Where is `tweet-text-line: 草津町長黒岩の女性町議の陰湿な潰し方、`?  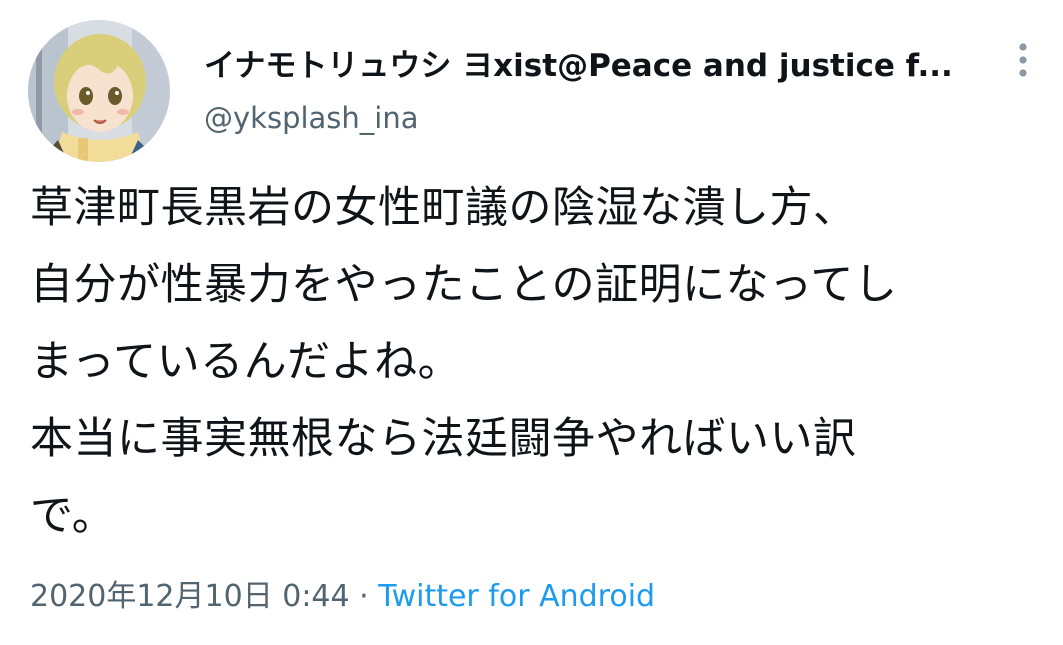
tweet-text-line: 草津町長黒岩の女性町議の陰湿な潰し方、 is located at coordinates (443, 208).